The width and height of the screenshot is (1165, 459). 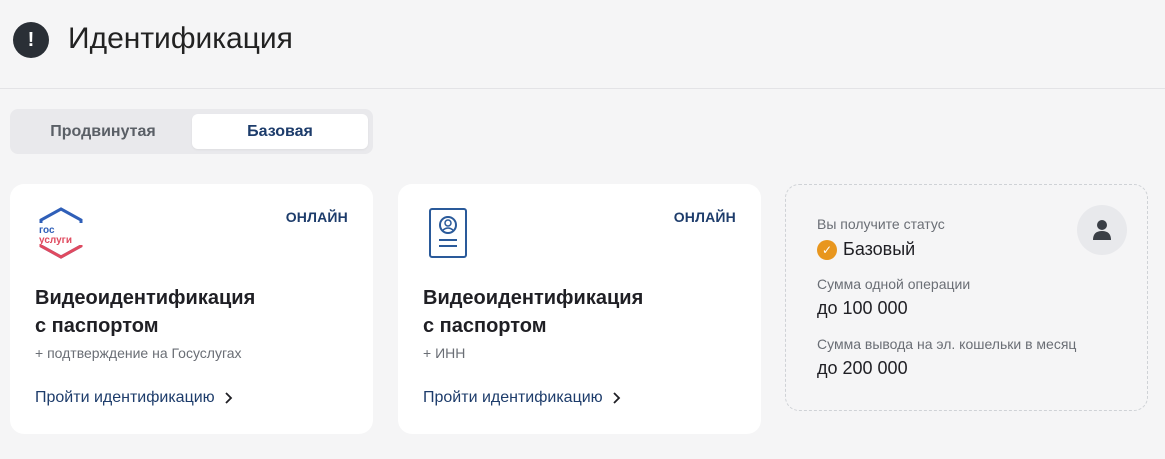 What do you see at coordinates (103, 131) in the screenshot?
I see `tab-advanced: Продвинутая` at bounding box center [103, 131].